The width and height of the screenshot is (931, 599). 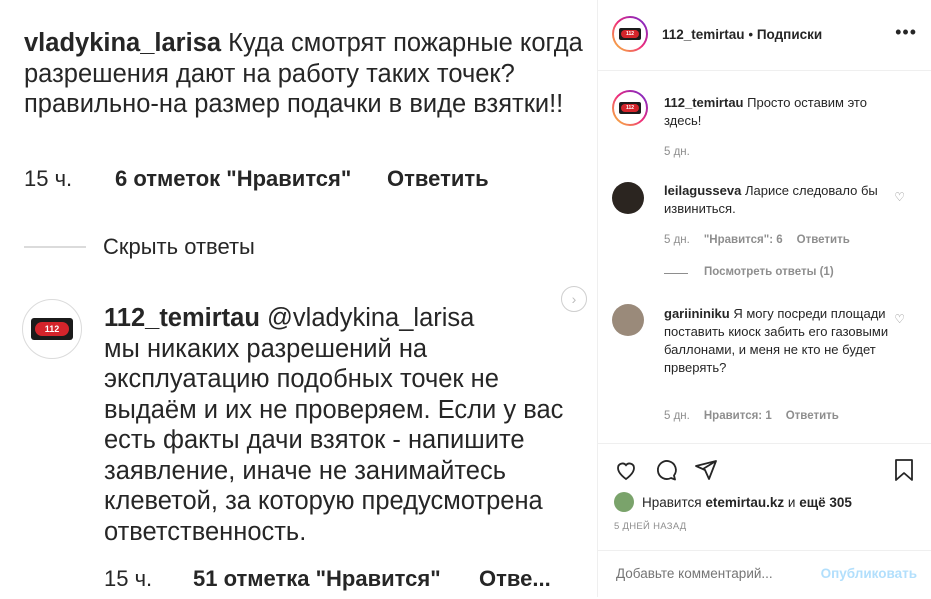 What do you see at coordinates (438, 178) in the screenshot?
I see `image-comment-1-reply: Ответить` at bounding box center [438, 178].